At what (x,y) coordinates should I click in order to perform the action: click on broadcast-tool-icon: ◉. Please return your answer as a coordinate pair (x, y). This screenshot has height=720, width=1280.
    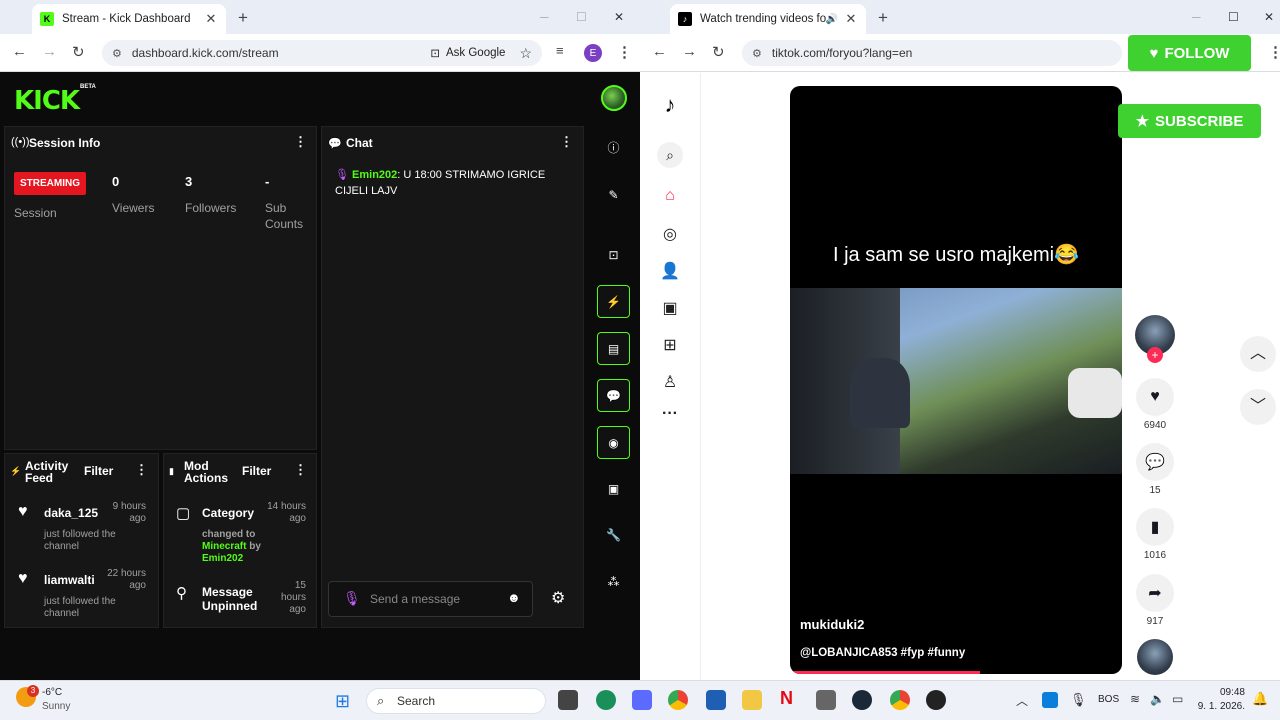
    Looking at the image, I should click on (613, 442).